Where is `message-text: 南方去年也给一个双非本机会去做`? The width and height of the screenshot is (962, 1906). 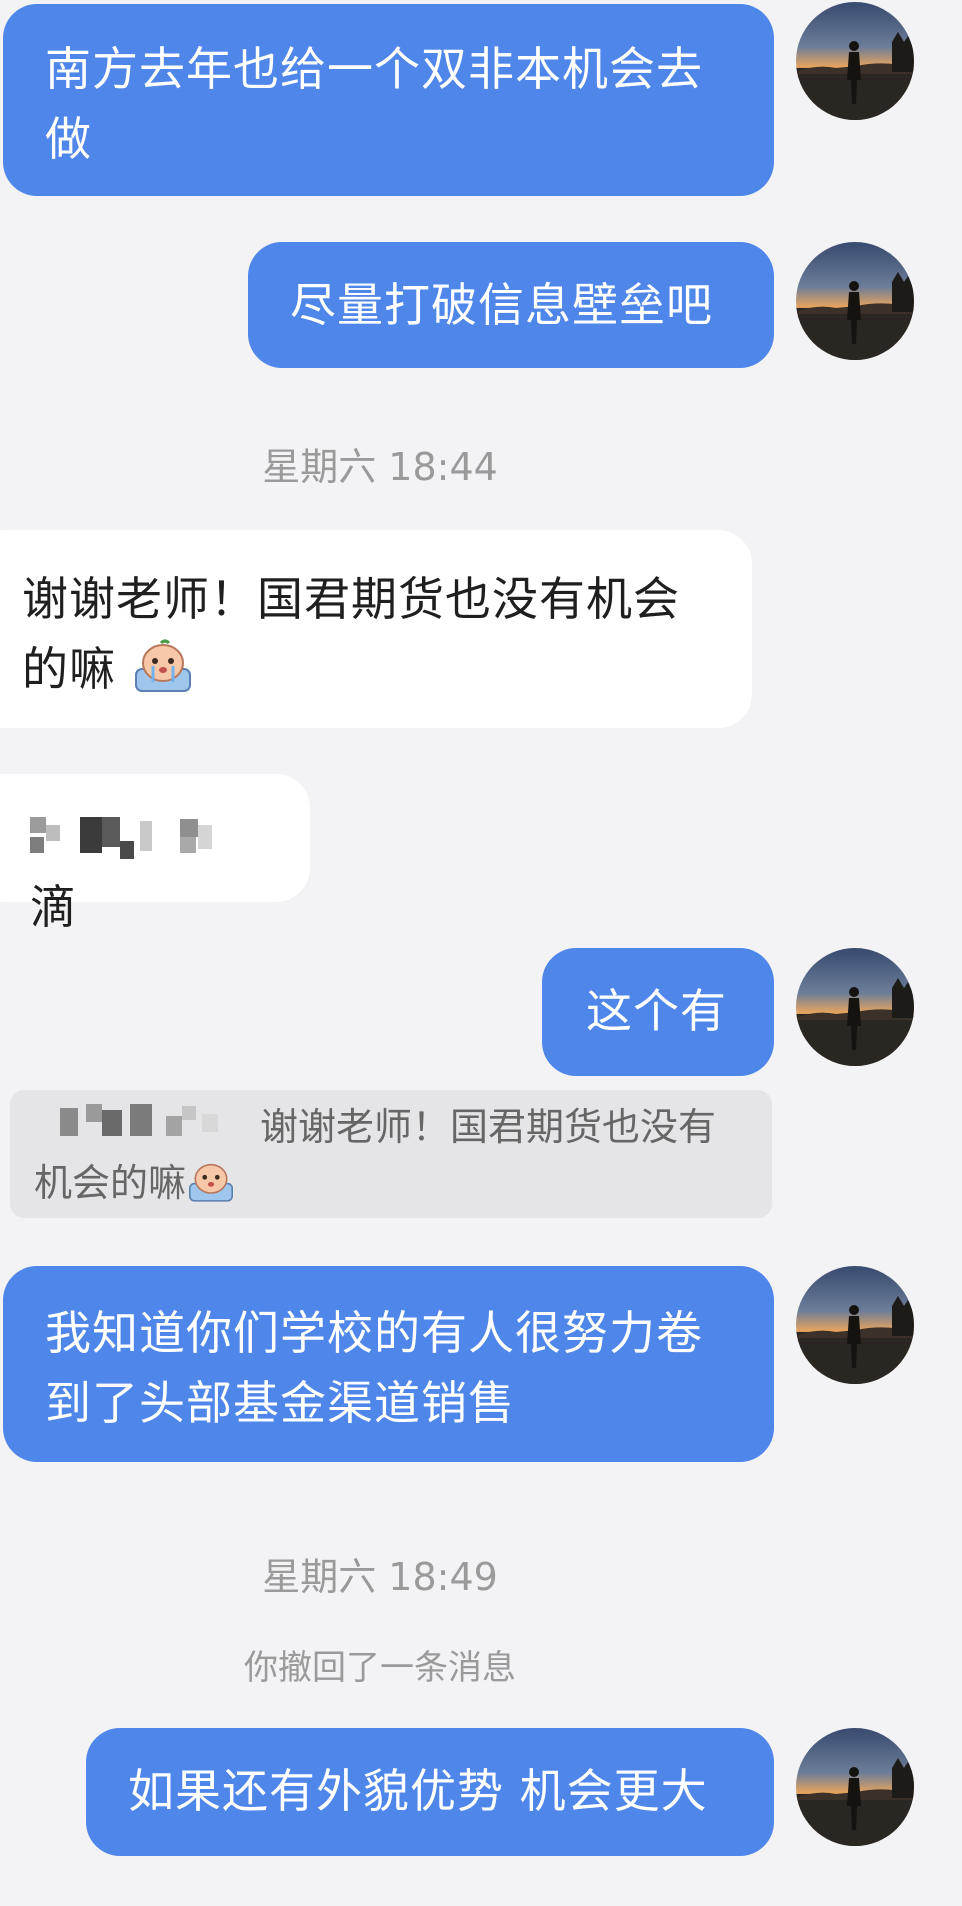
message-text: 南方去年也给一个双非本机会去做 is located at coordinates (374, 104).